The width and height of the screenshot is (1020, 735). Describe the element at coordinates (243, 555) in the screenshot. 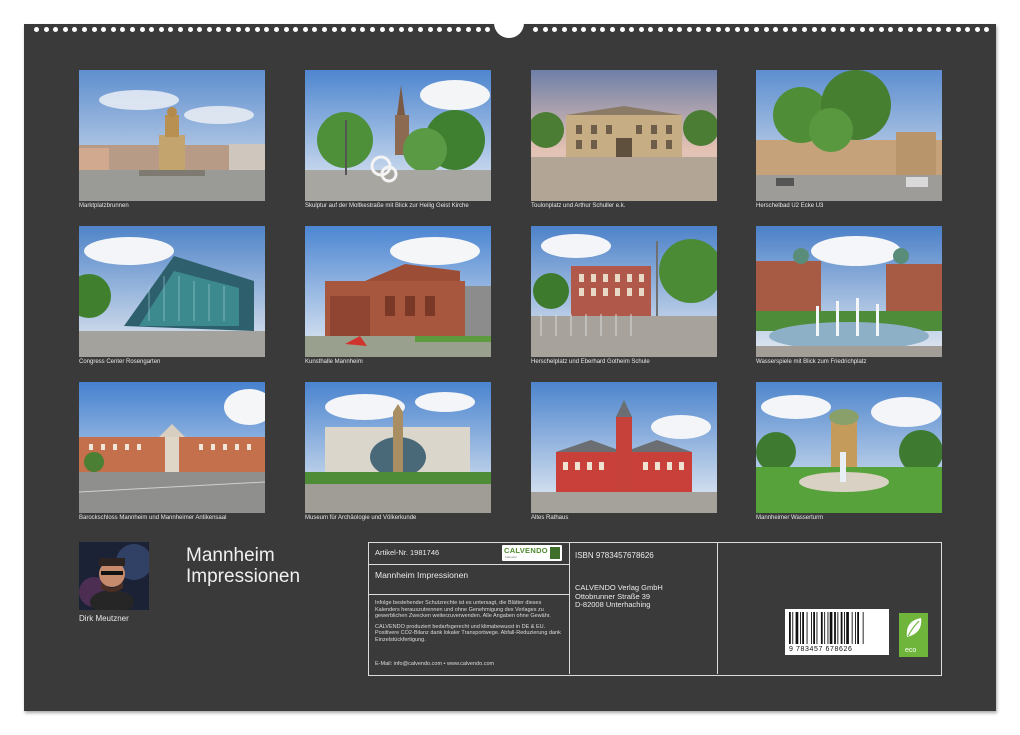

I see `title-line-1: Mannheim` at that location.